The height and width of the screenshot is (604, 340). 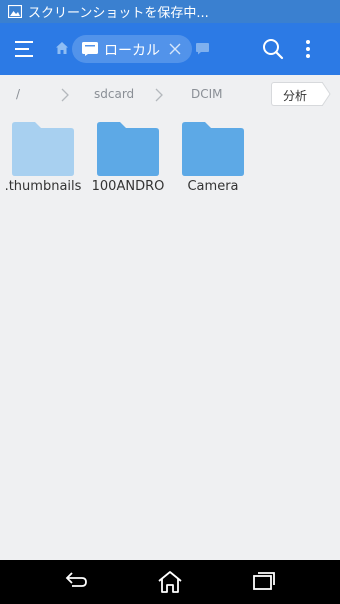 What do you see at coordinates (76, 579) in the screenshot?
I see `back-icon` at bounding box center [76, 579].